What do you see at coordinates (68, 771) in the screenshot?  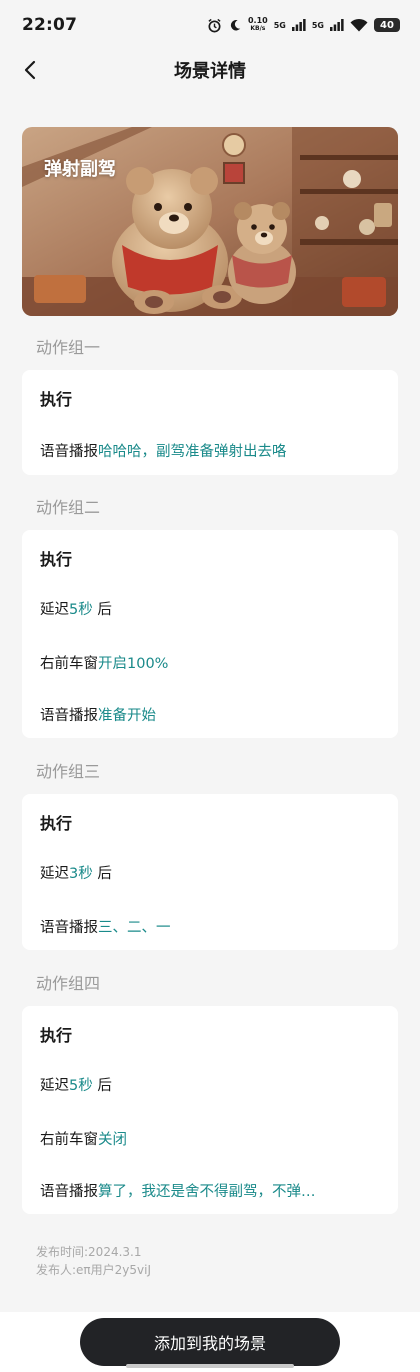 I see `group-label: 动作组三` at bounding box center [68, 771].